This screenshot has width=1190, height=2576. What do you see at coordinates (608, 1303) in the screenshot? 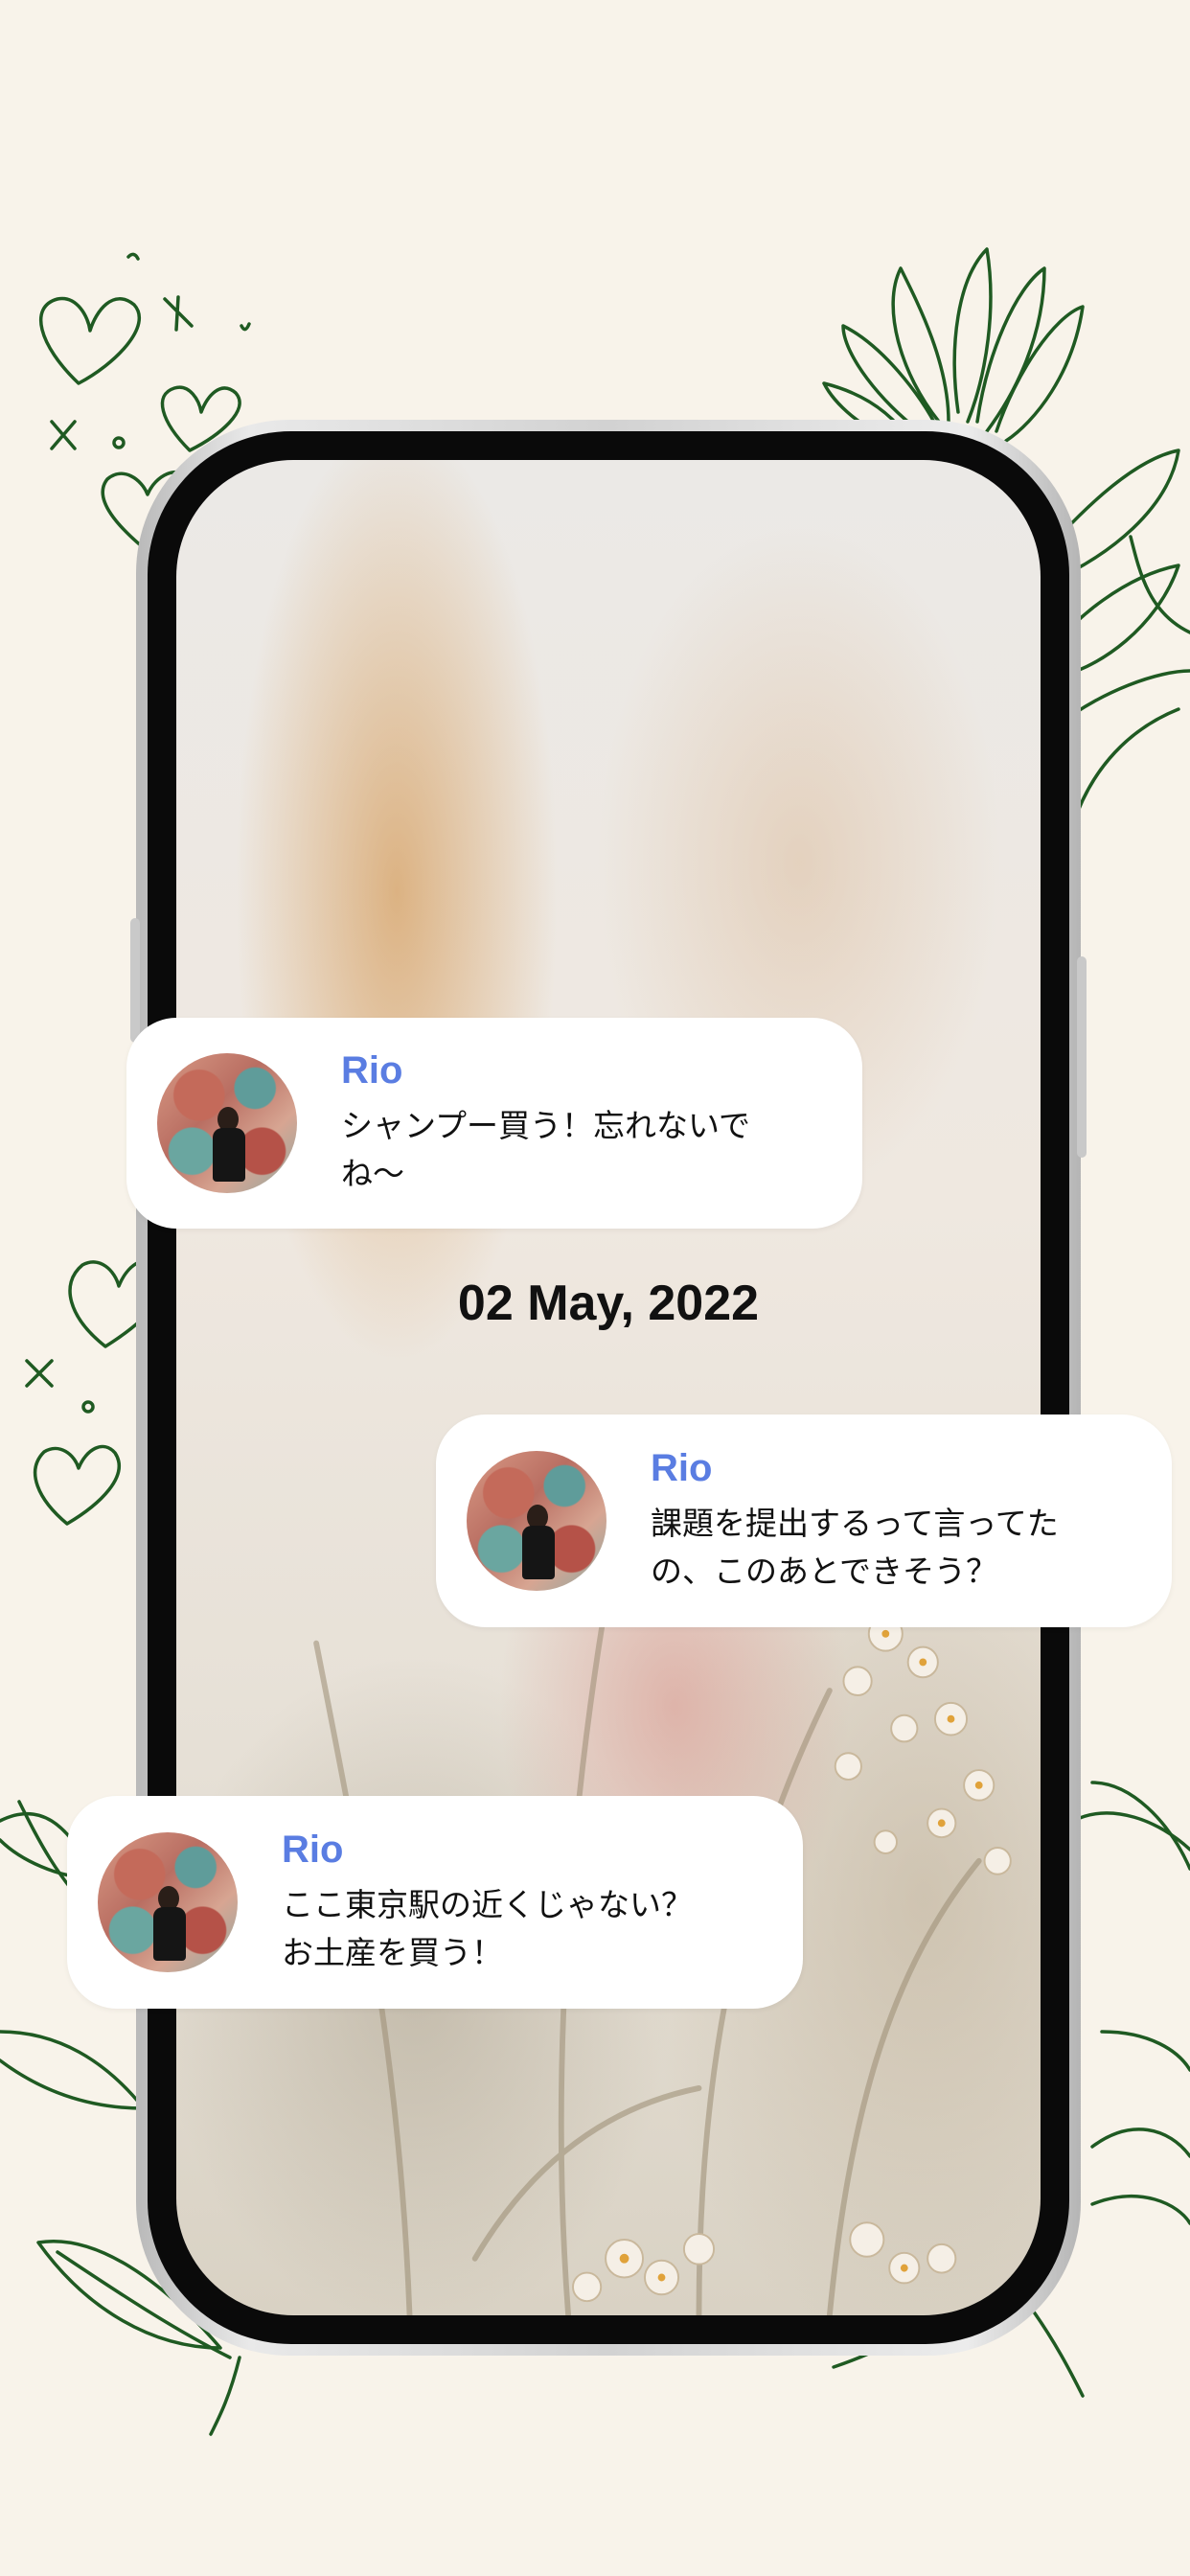
I see `lockscreen-date: 02 May, 2022` at bounding box center [608, 1303].